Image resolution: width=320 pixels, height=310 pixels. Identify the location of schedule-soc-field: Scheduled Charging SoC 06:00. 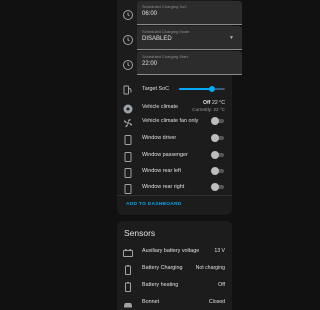
(189, 13).